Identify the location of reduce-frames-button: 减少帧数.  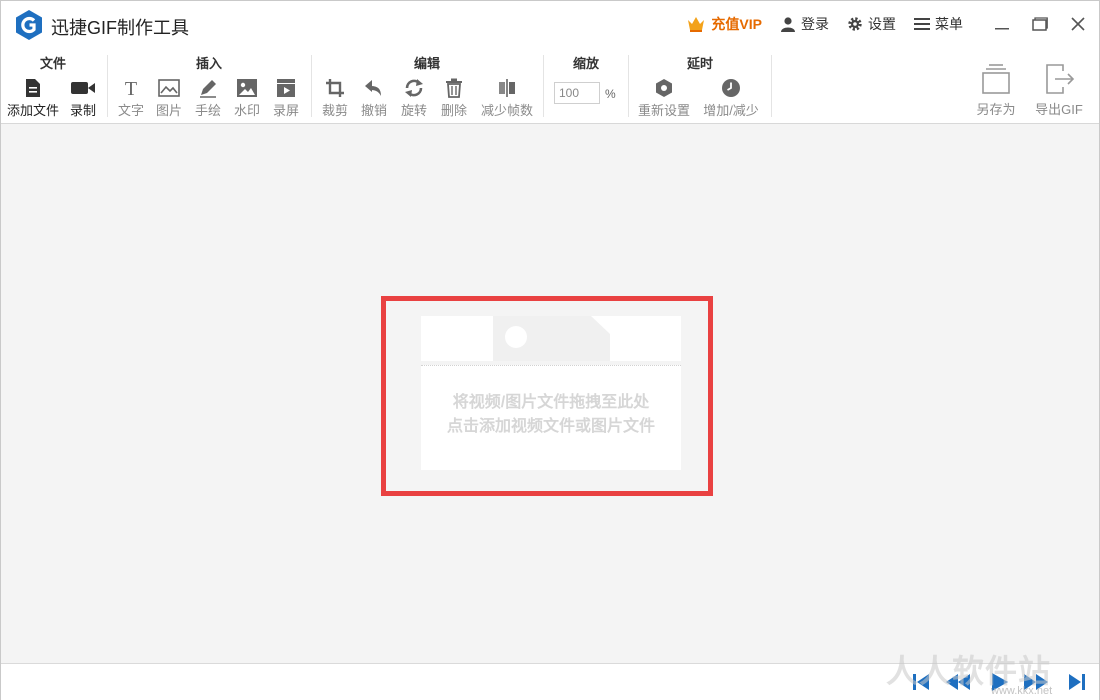
(507, 98).